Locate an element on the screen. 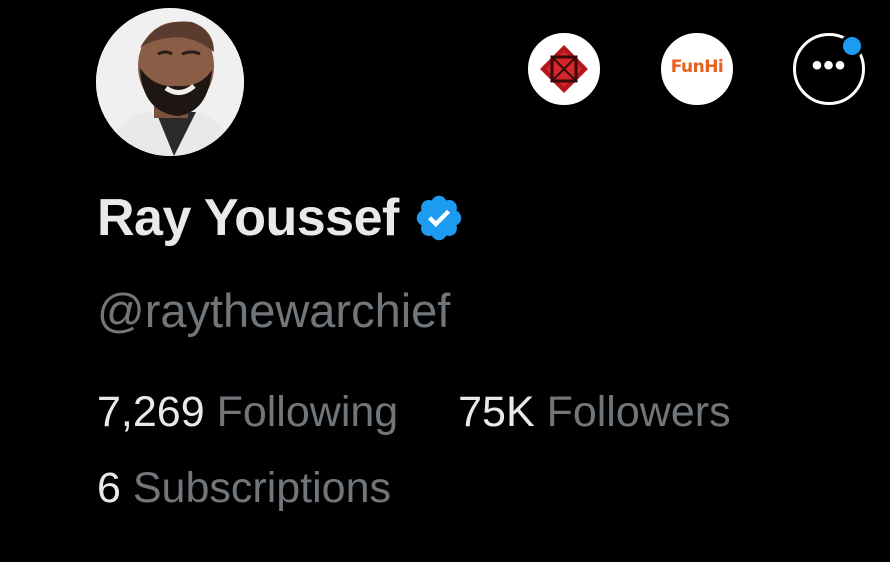 Image resolution: width=890 pixels, height=562 pixels. funhi-logo-text: FunHi is located at coordinates (697, 67).